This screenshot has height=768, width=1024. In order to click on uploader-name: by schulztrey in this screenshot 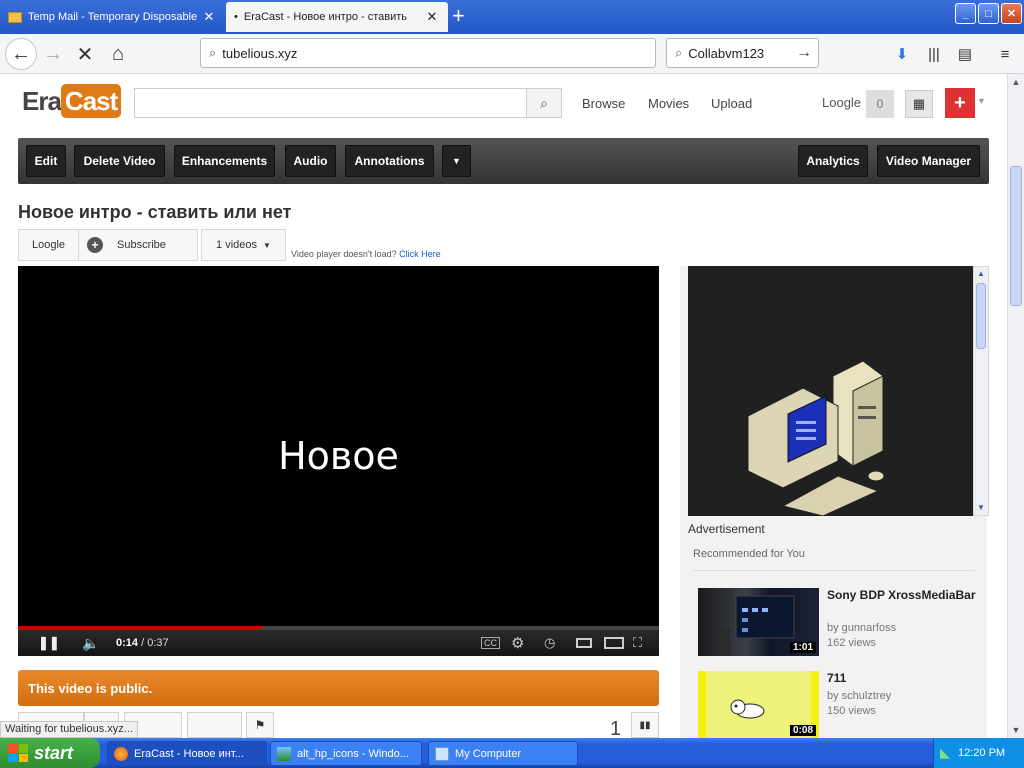, I will do `click(859, 696)`.